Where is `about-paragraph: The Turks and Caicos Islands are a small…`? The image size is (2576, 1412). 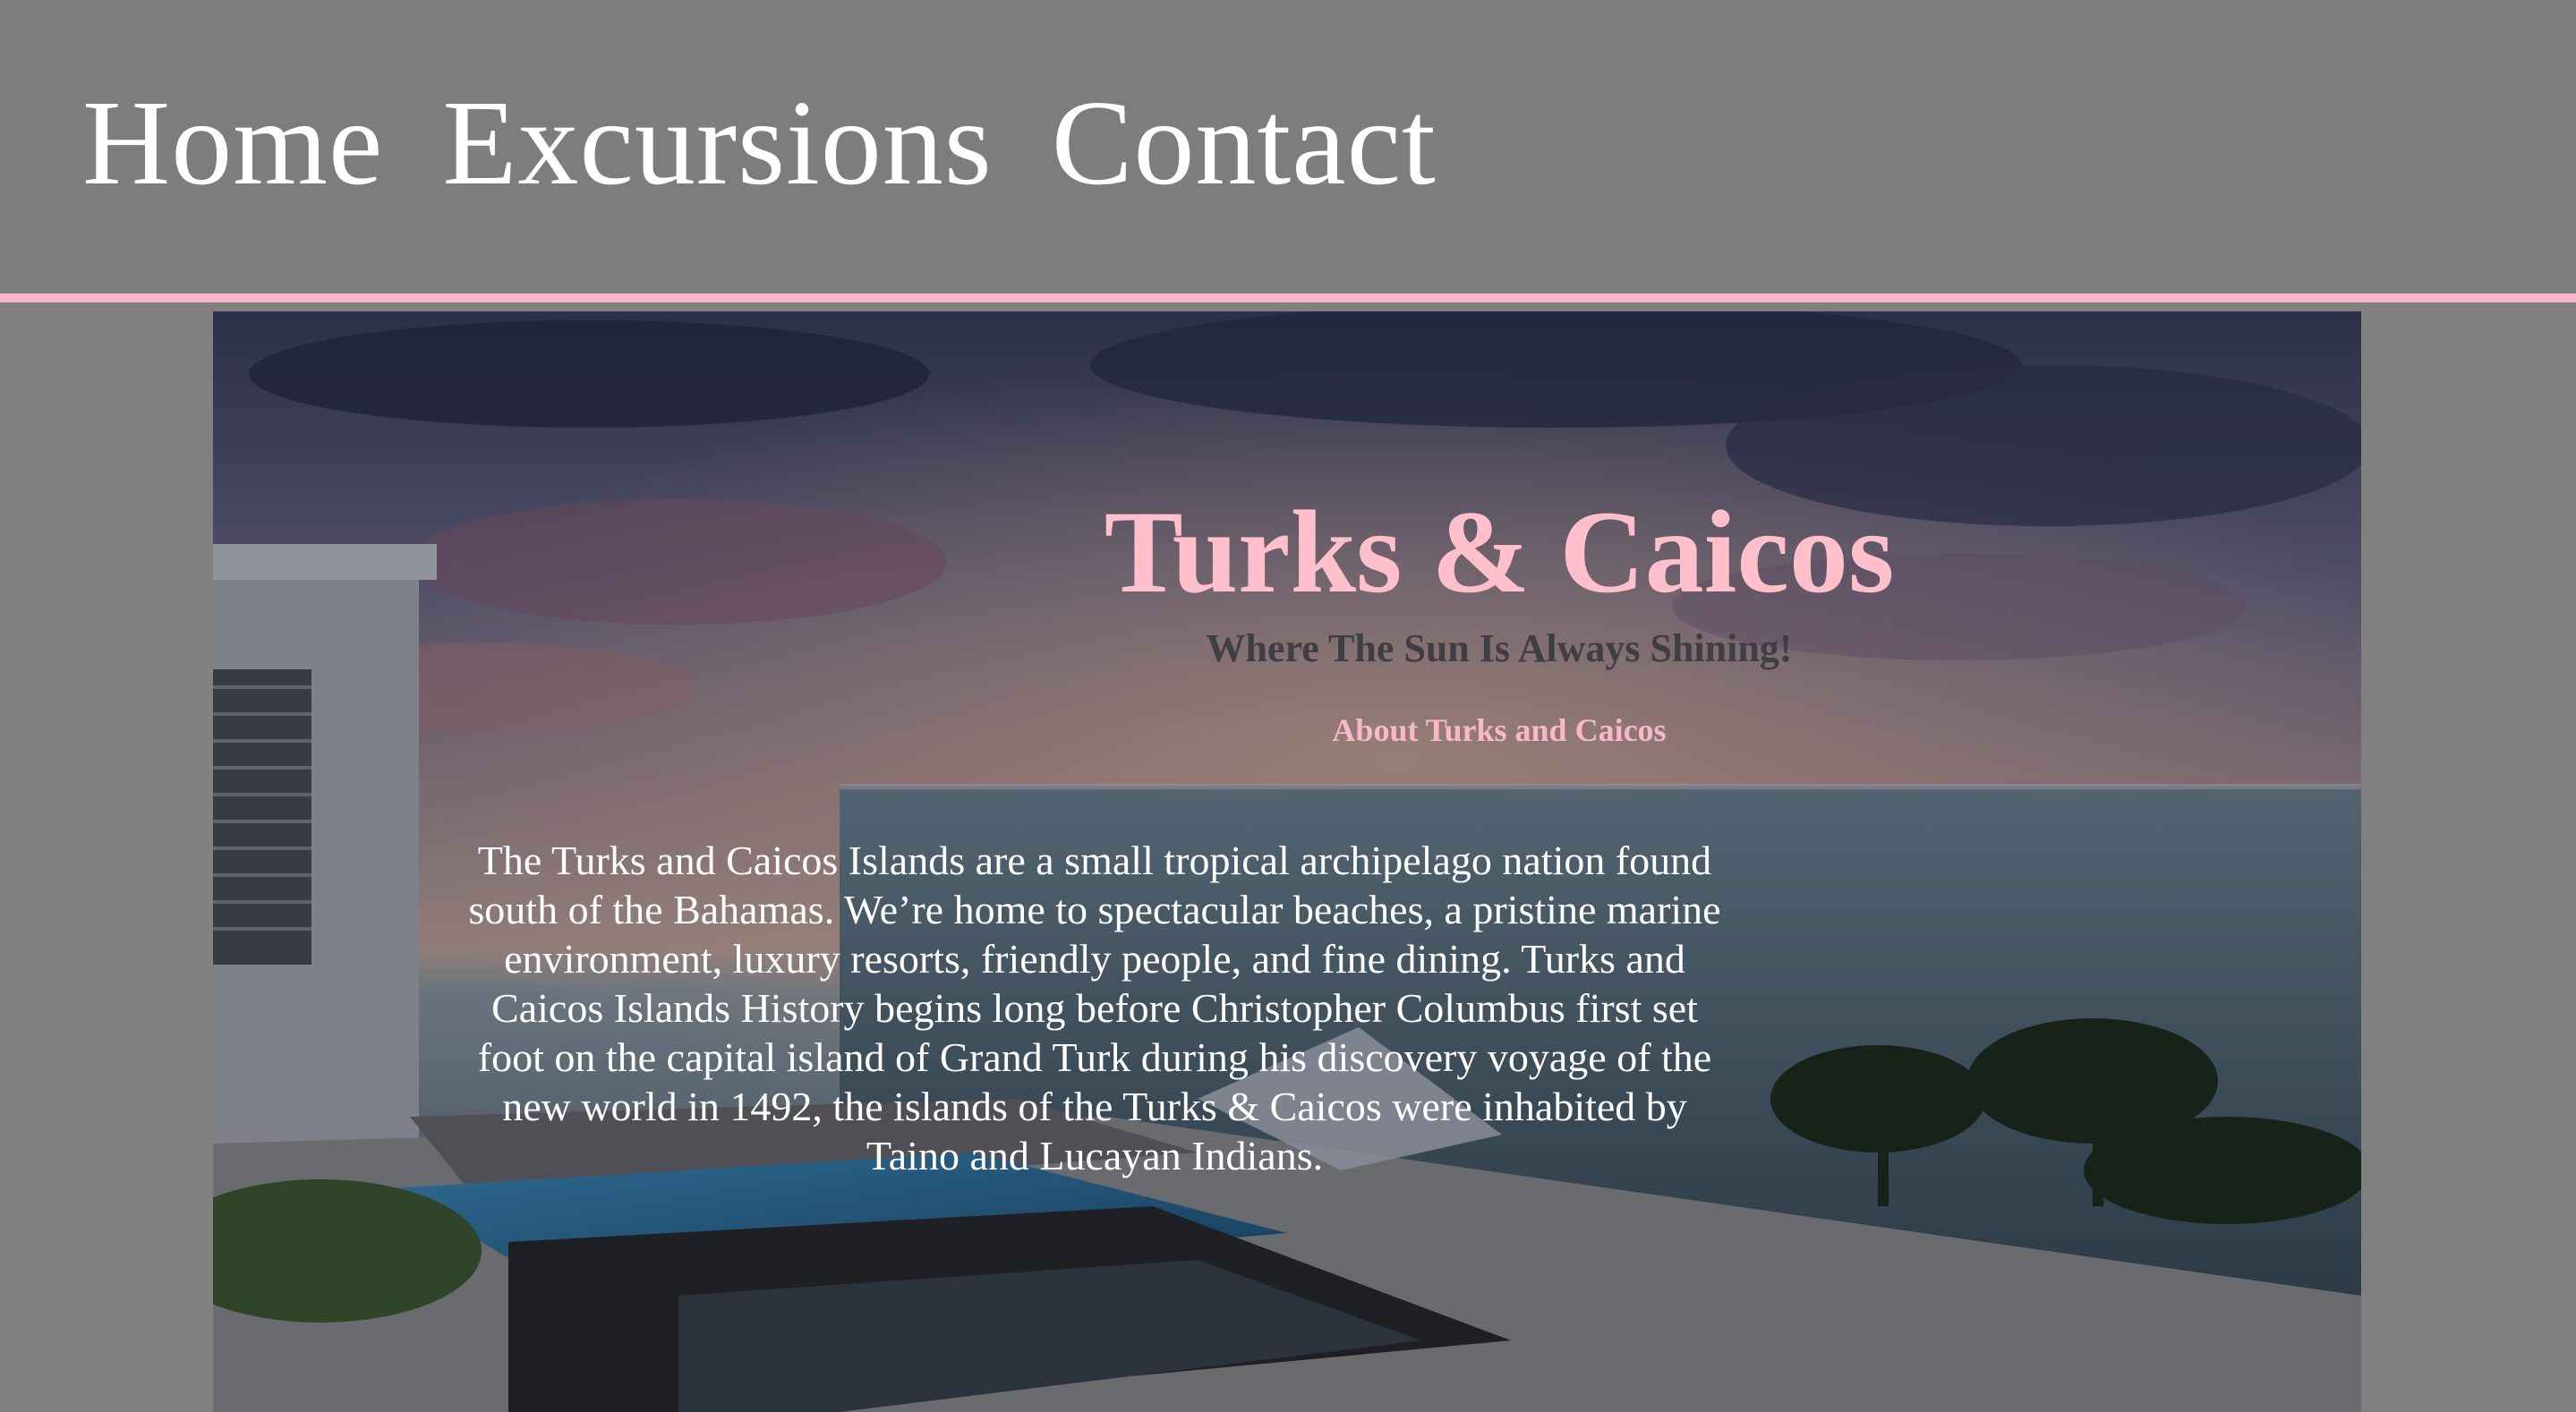 about-paragraph: The Turks and Caicos Islands are a small… is located at coordinates (1094, 1008).